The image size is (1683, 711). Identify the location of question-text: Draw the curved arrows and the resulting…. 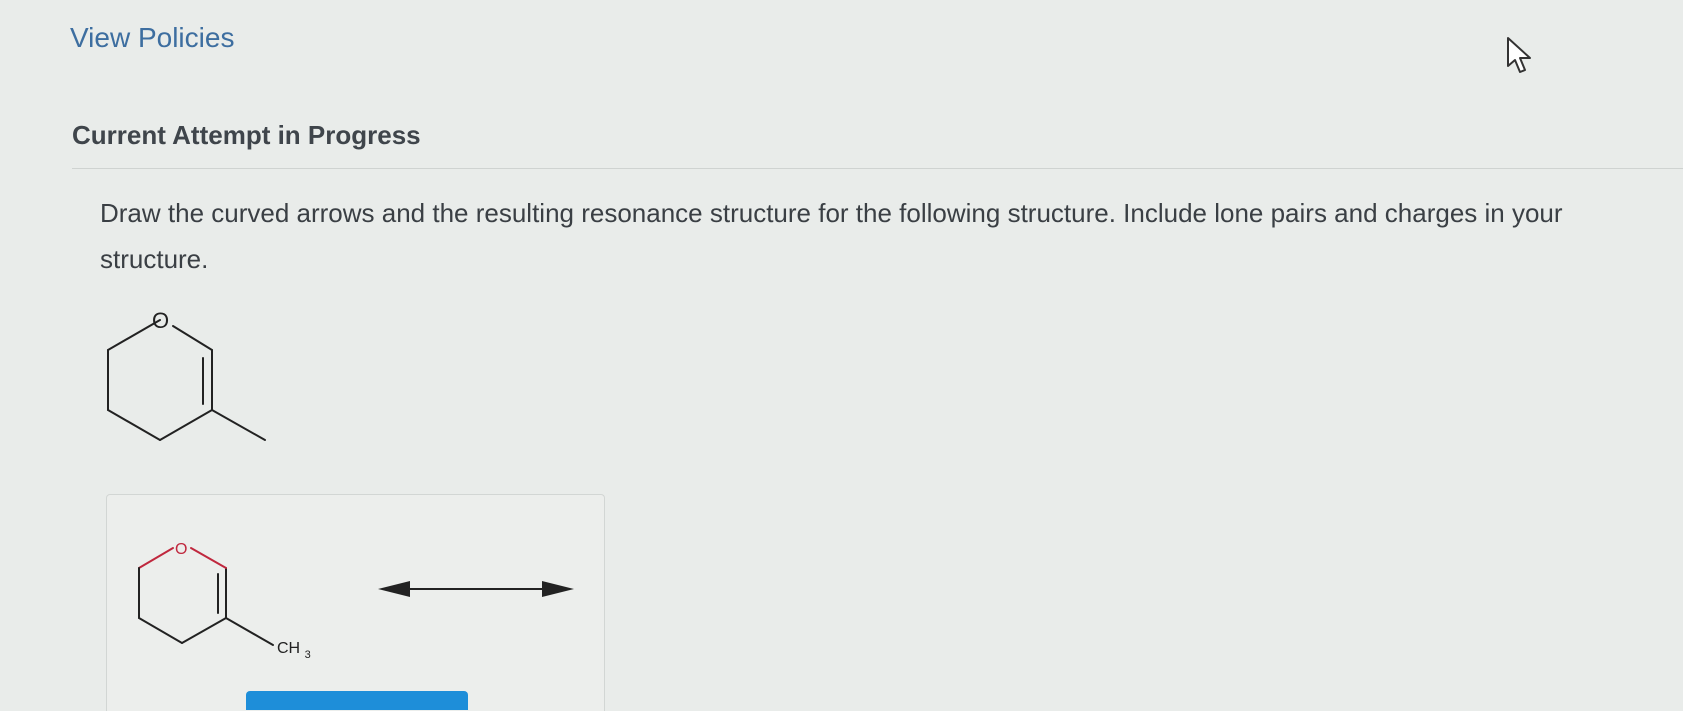
(831, 236).